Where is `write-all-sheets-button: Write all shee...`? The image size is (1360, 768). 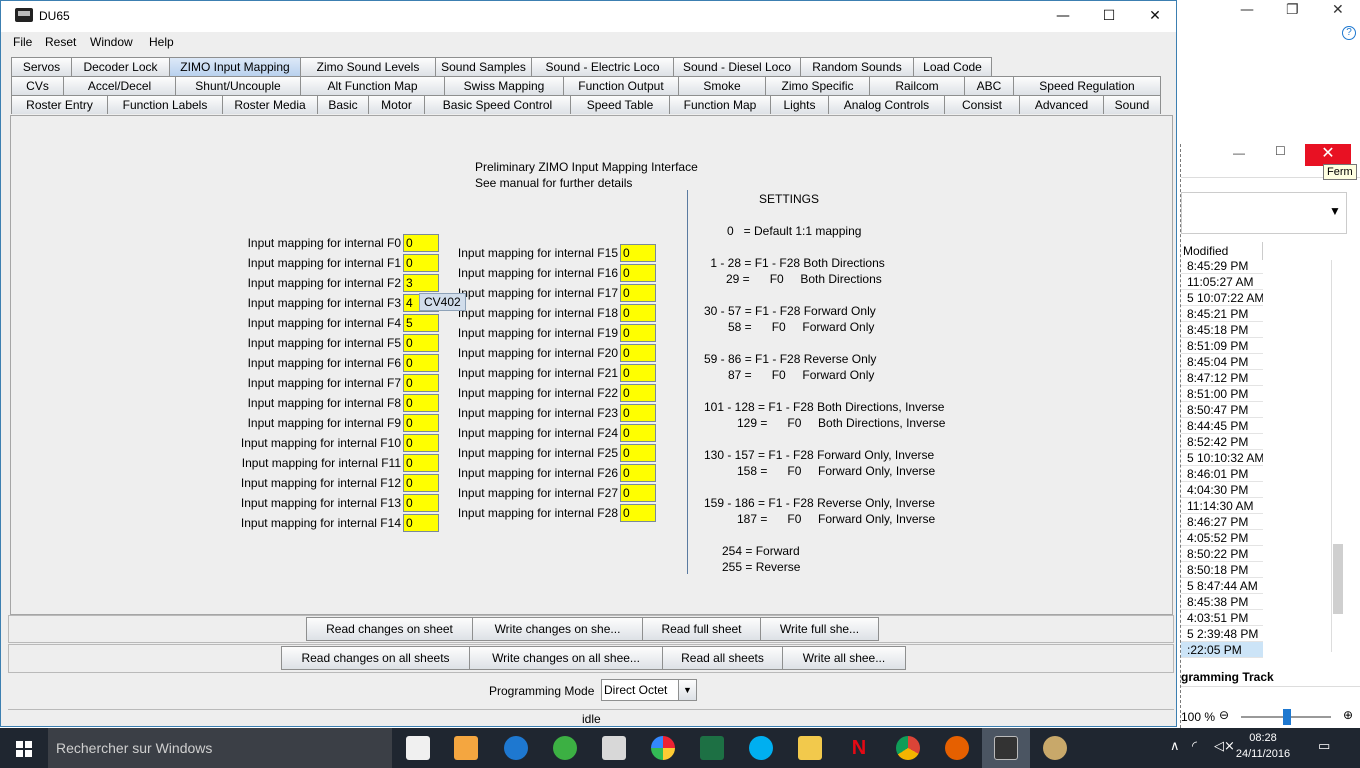
write-all-sheets-button: Write all shee... is located at coordinates (844, 658).